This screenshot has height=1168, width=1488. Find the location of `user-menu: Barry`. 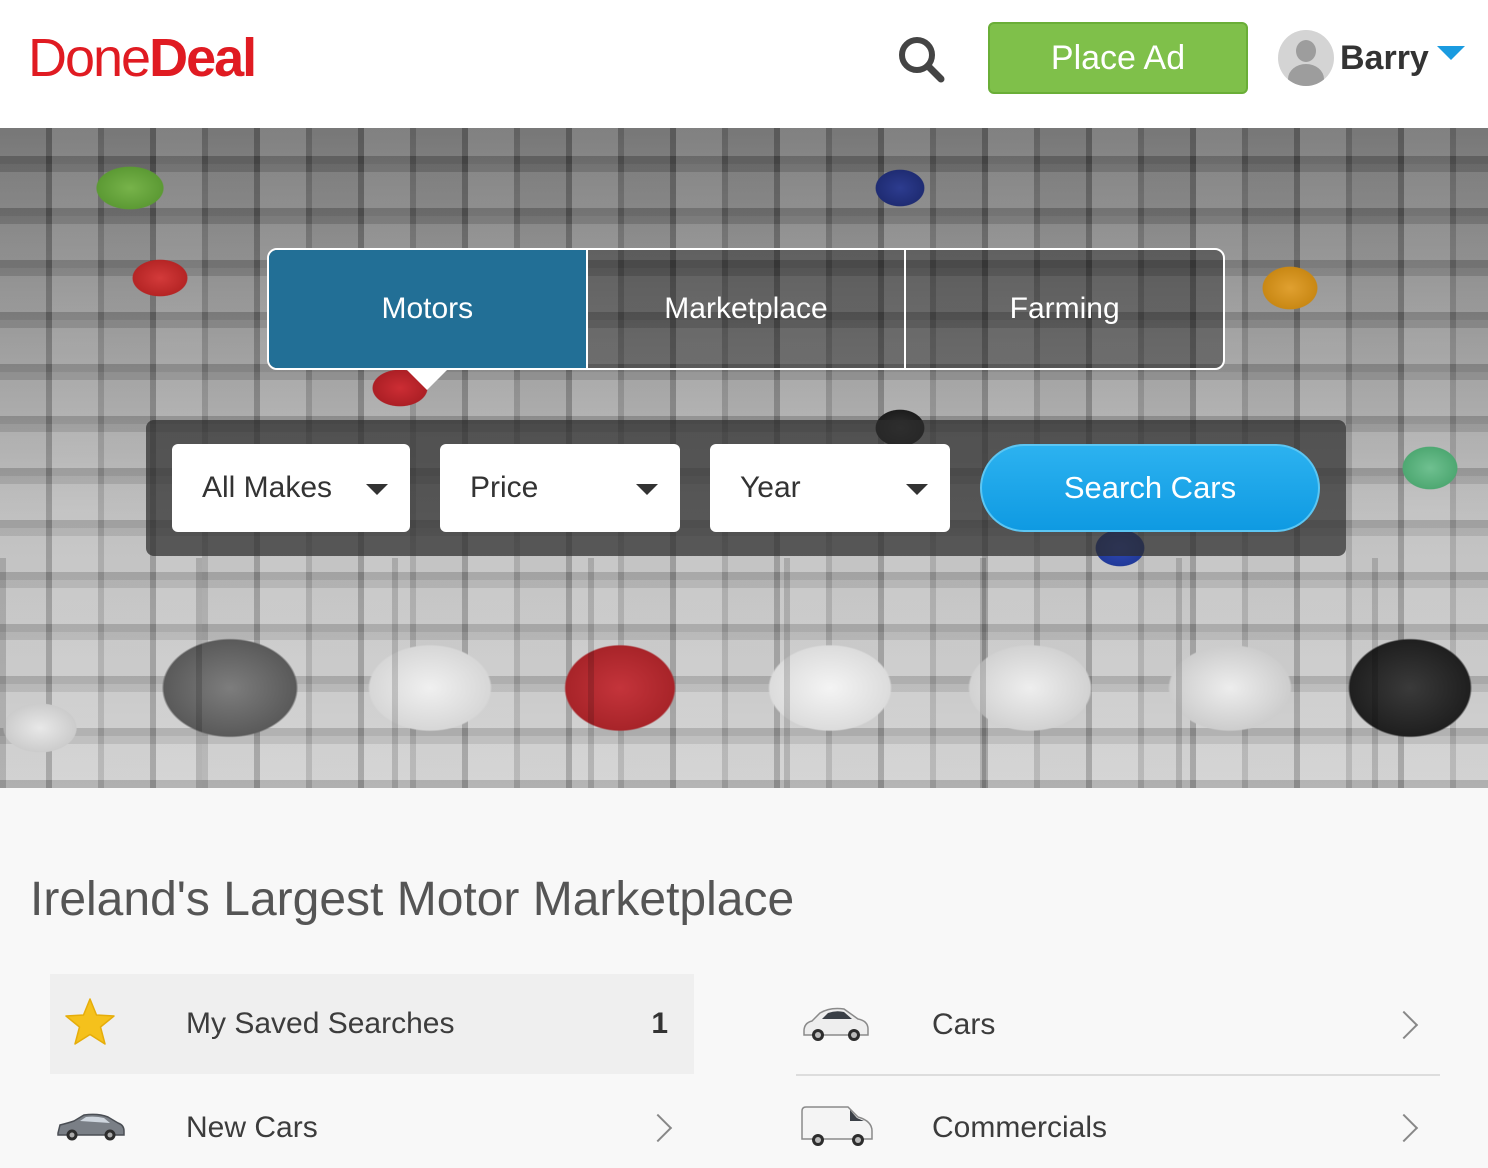

user-menu: Barry is located at coordinates (1371, 58).